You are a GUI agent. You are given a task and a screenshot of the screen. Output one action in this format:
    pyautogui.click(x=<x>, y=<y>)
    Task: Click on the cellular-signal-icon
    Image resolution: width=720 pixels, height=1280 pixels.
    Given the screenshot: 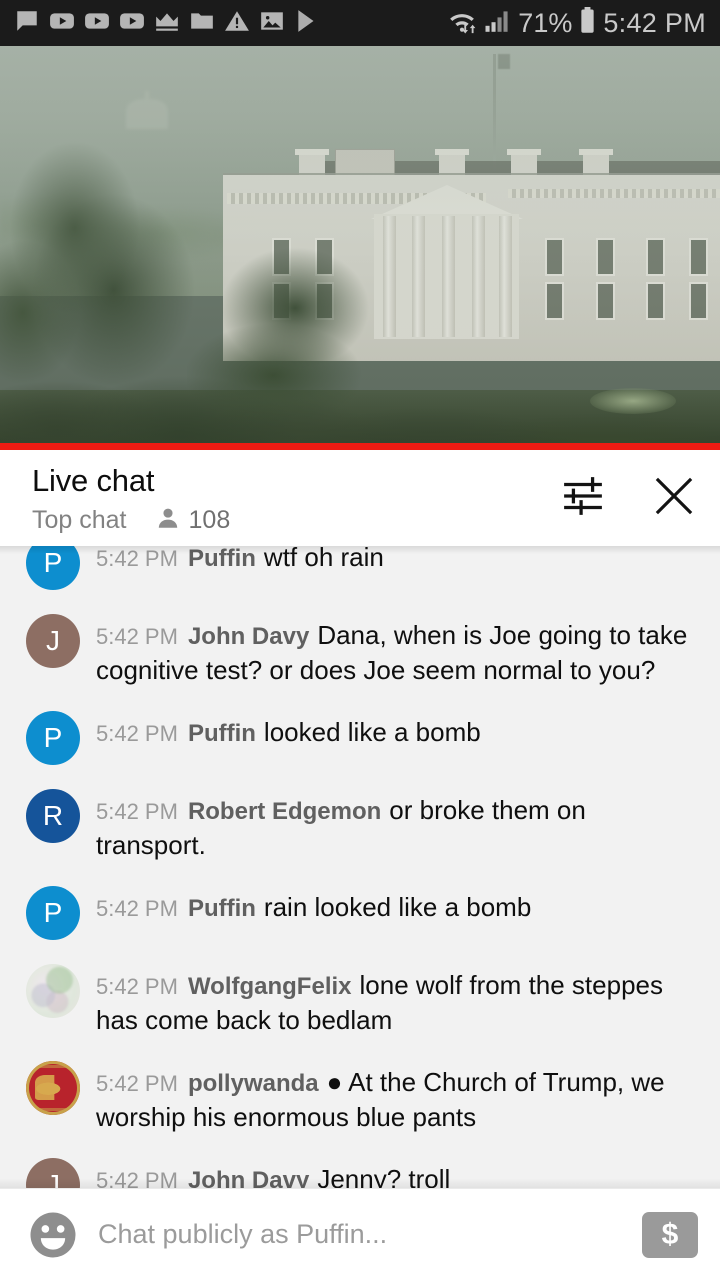 What is the action you would take?
    pyautogui.click(x=497, y=23)
    